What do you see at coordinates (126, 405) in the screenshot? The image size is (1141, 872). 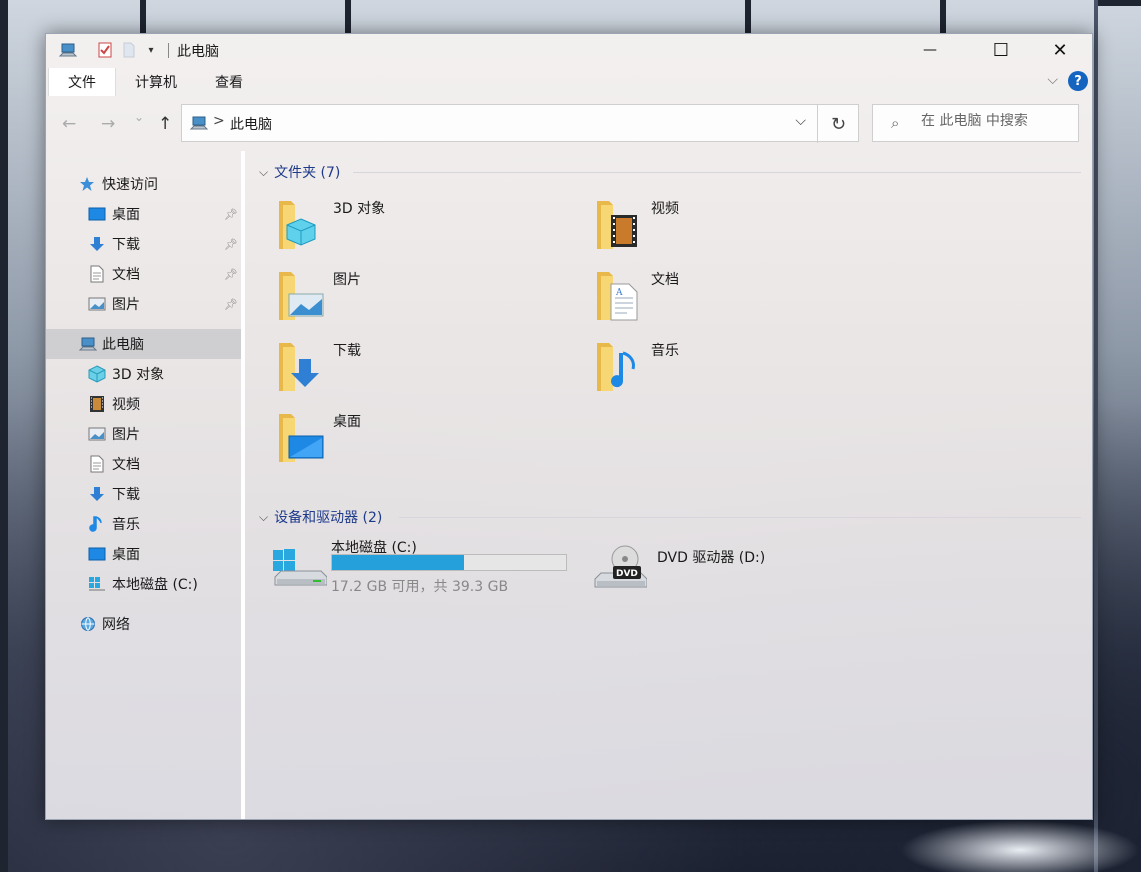 I see `sidebar-item-label: 视频` at bounding box center [126, 405].